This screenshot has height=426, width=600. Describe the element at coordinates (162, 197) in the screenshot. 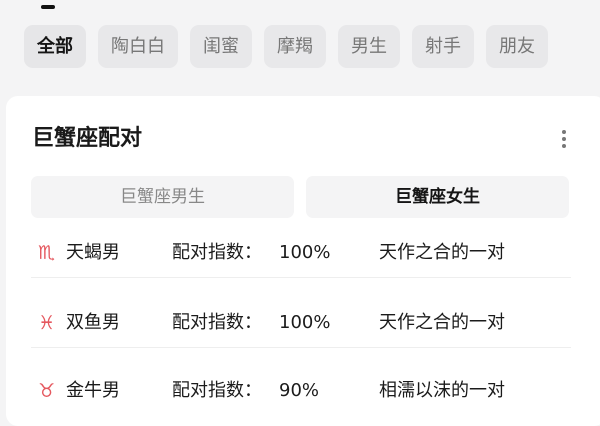

I see `segment-cancer-male: 巨蟹座男生` at that location.